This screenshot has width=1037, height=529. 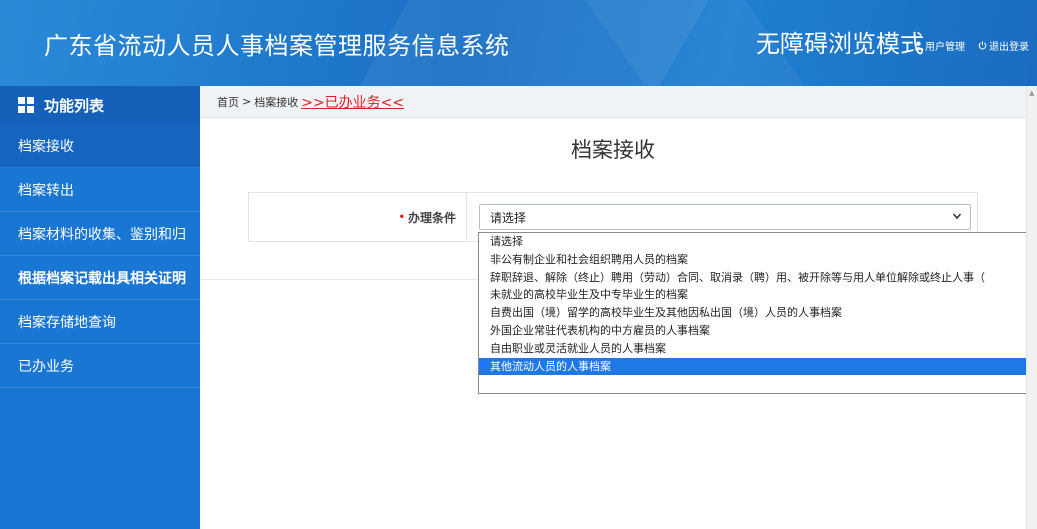 What do you see at coordinates (67, 322) in the screenshot?
I see `sidebar-item-label: 档案存储地查询` at bounding box center [67, 322].